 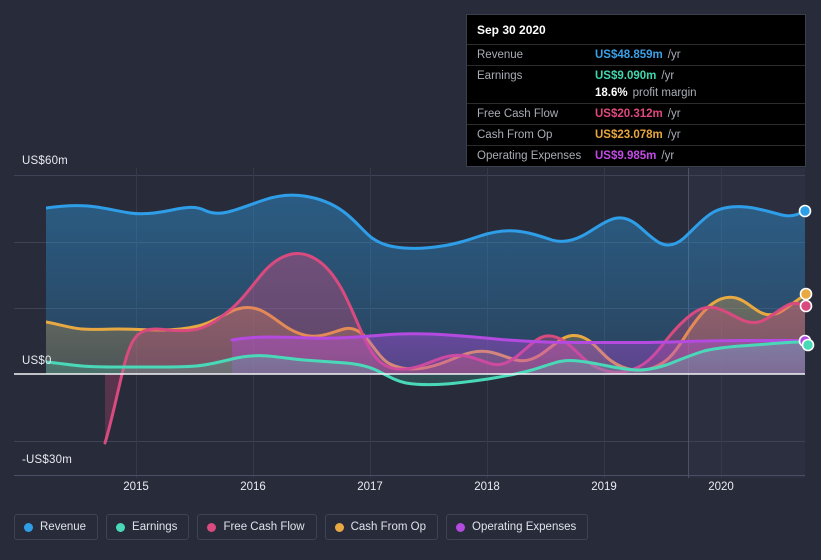 What do you see at coordinates (629, 55) in the screenshot?
I see `tooltip-value-revenue: US$48.859m` at bounding box center [629, 55].